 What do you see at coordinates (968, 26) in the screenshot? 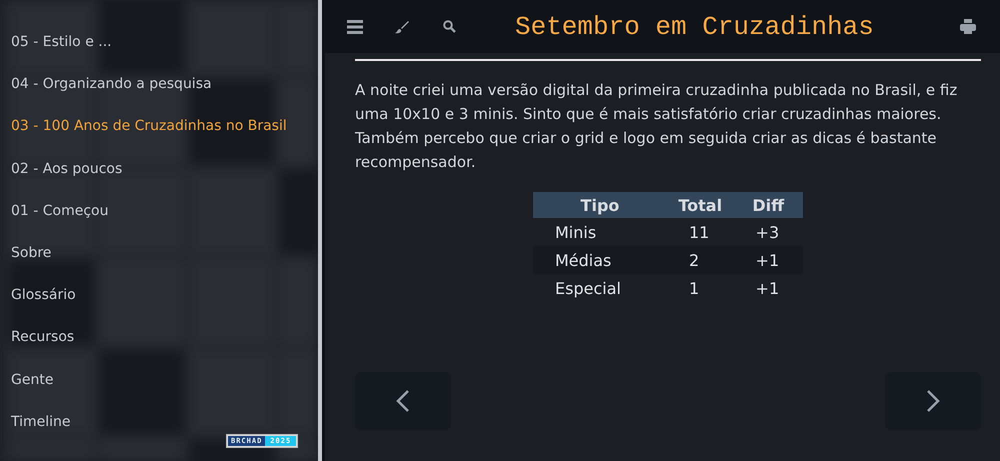
I see `print-icon` at bounding box center [968, 26].